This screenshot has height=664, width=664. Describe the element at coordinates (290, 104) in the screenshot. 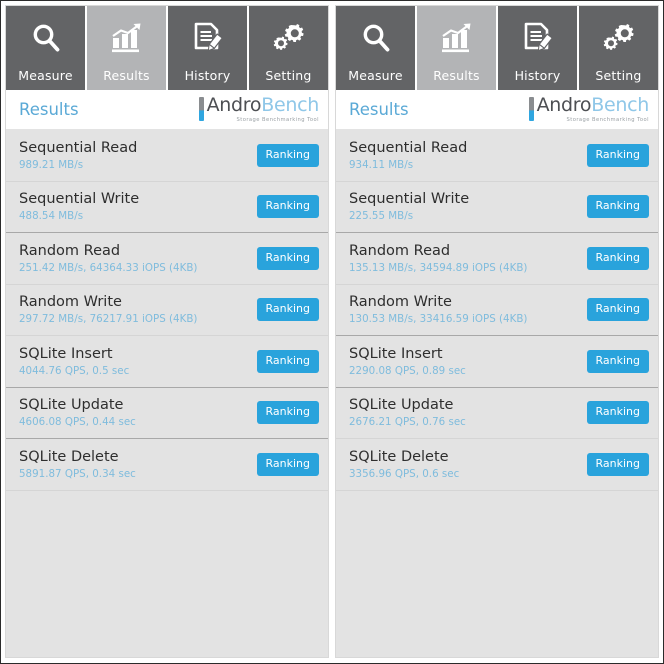

I see `logo-bench: Bench` at that location.